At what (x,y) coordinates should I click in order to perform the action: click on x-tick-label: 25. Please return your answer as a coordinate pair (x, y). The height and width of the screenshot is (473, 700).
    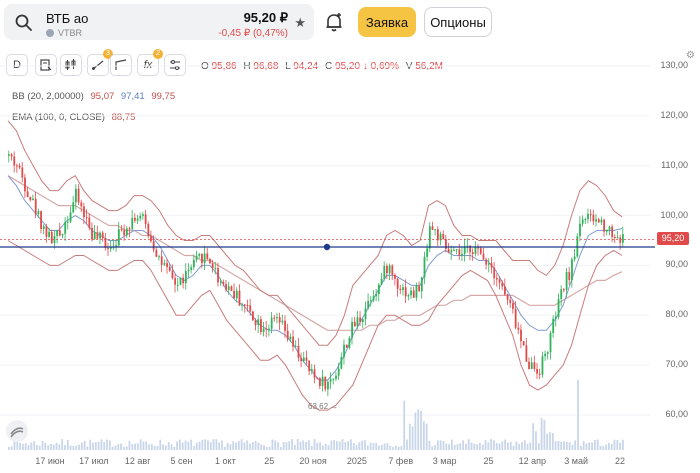
    Looking at the image, I should click on (269, 461).